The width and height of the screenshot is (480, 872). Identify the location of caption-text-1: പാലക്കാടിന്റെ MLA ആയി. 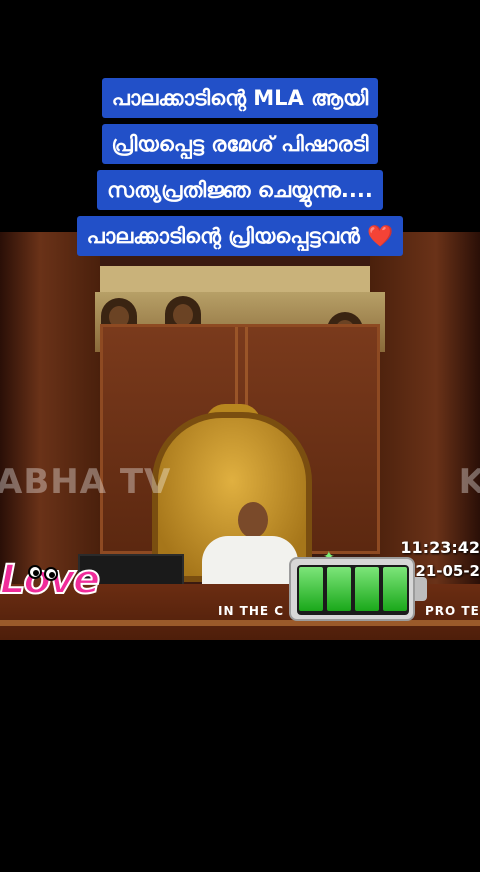
(240, 98).